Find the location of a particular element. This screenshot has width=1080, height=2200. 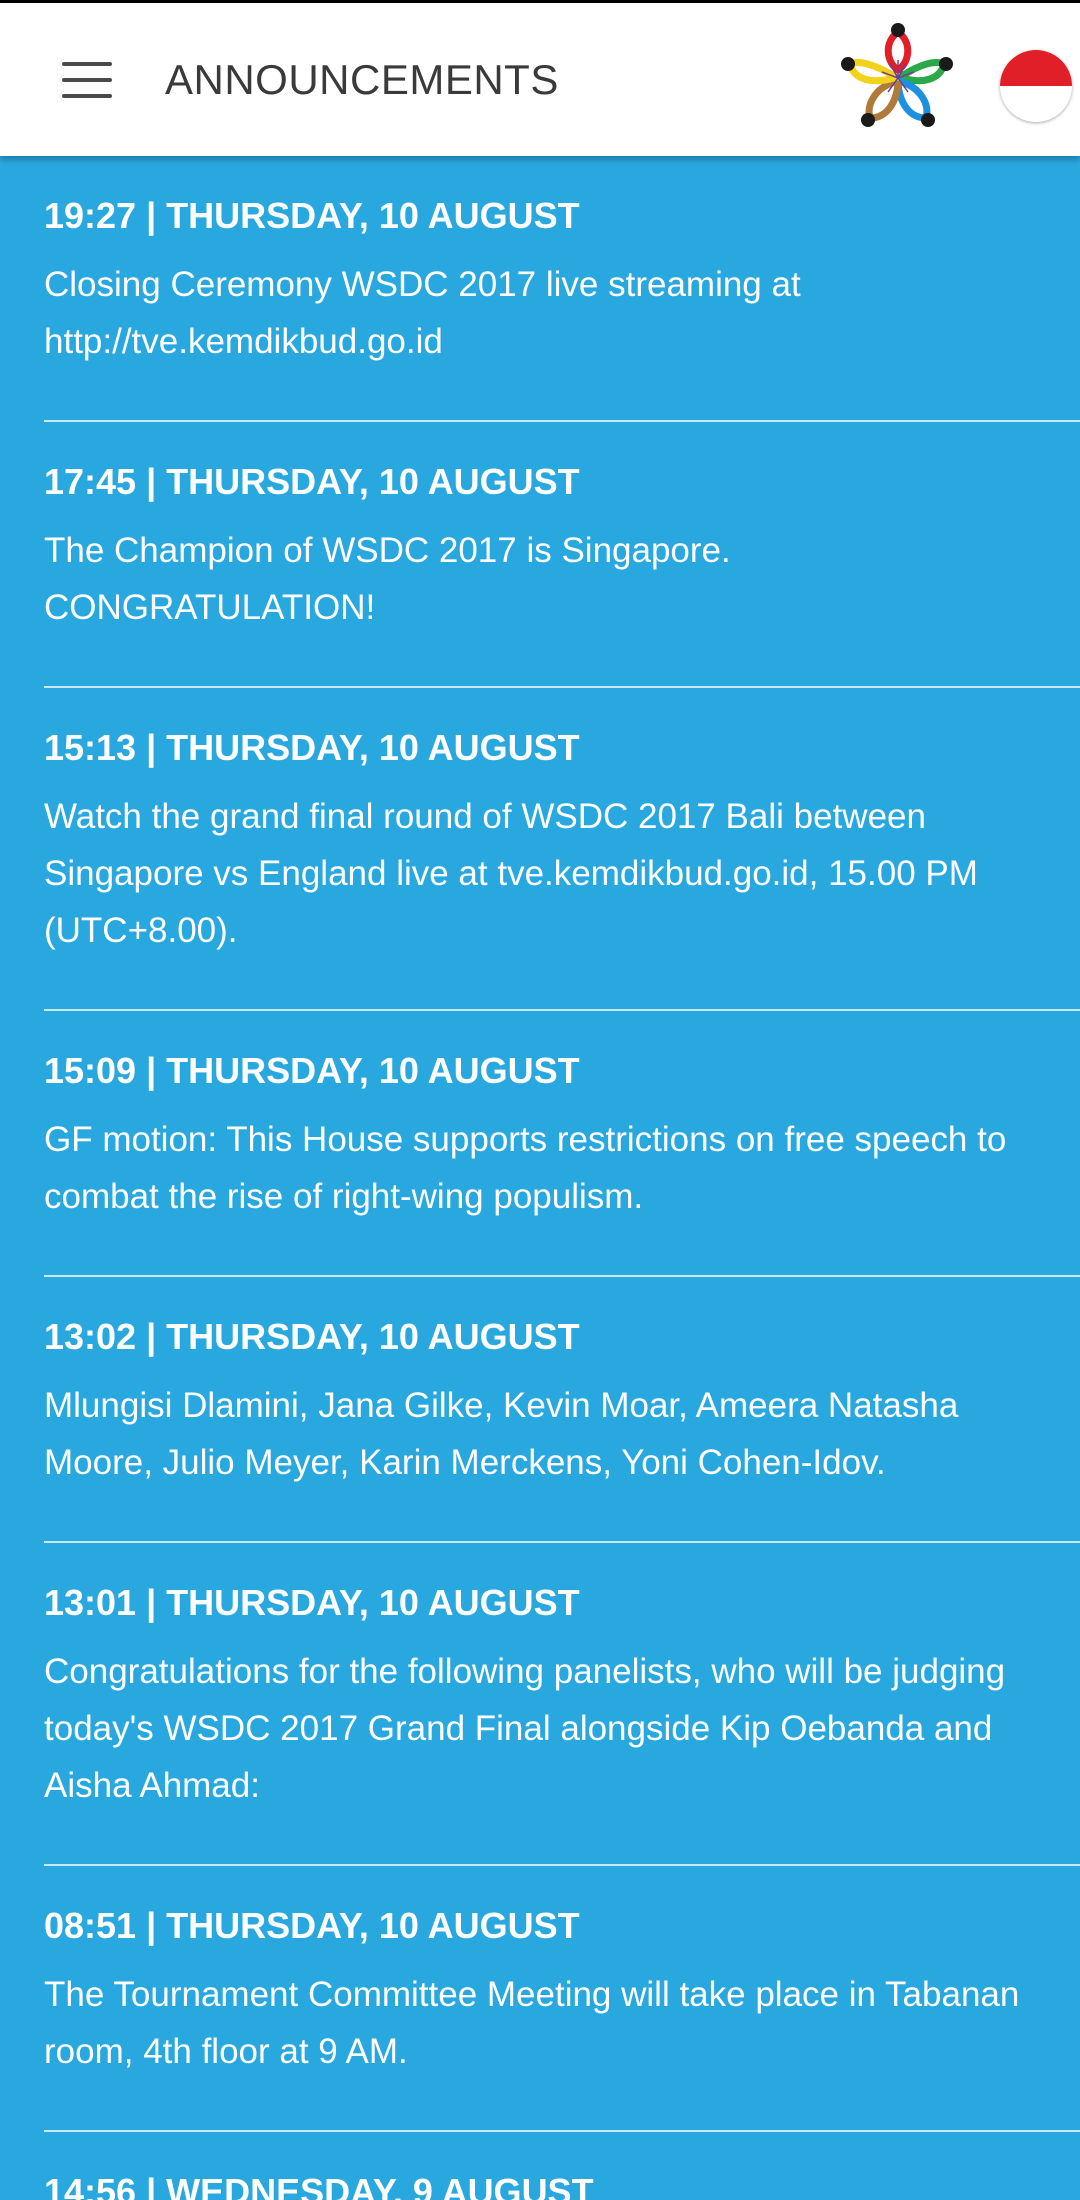

announcement-timestamp: 19:27 | THURSDAY, 10 AUGUST is located at coordinates (312, 215).